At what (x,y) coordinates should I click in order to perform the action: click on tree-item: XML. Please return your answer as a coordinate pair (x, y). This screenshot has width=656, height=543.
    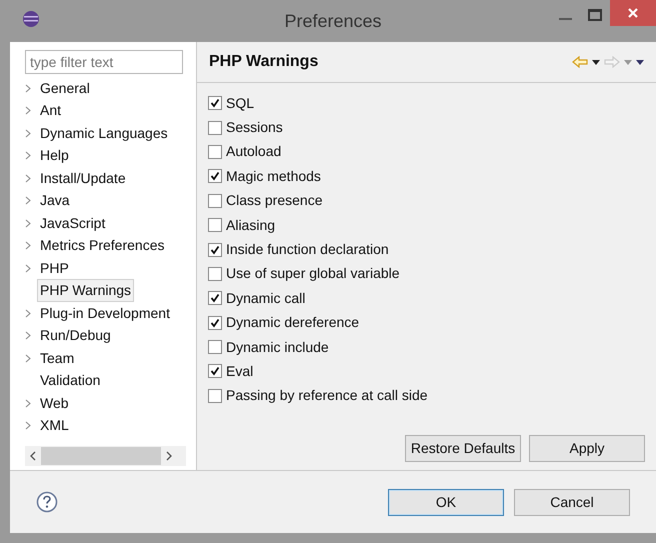
    Looking at the image, I should click on (54, 426).